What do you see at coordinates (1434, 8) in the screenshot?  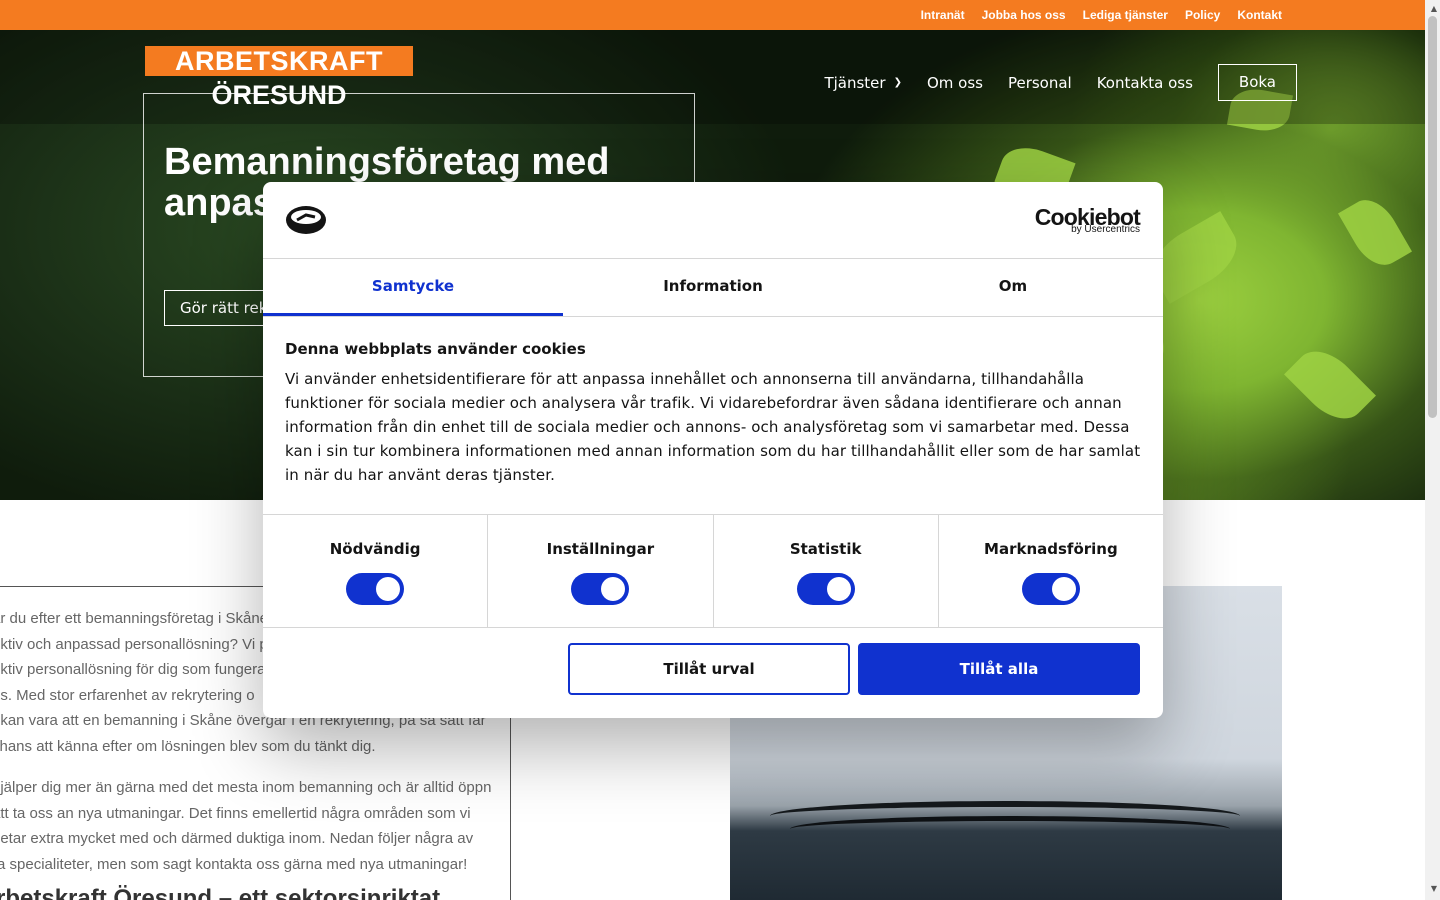 I see `scroll-up-icon: ▲` at bounding box center [1434, 8].